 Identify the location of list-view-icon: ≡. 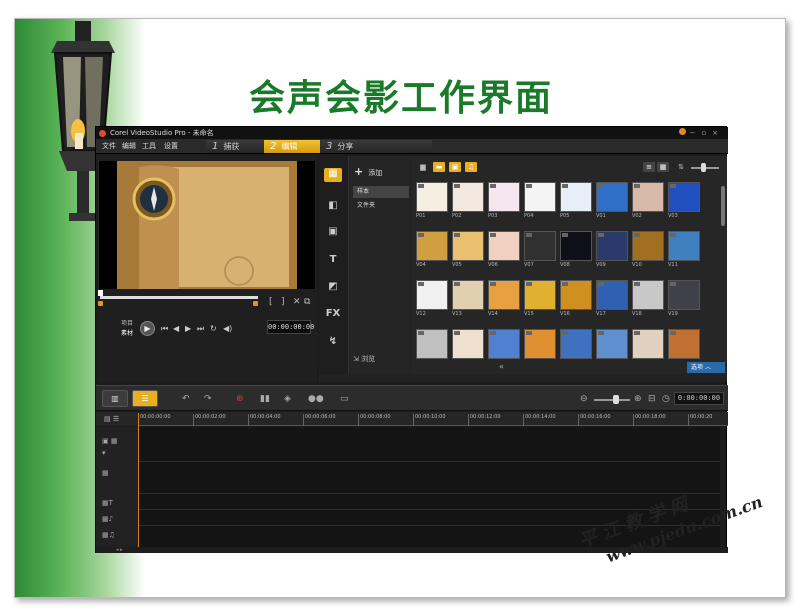
(649, 167).